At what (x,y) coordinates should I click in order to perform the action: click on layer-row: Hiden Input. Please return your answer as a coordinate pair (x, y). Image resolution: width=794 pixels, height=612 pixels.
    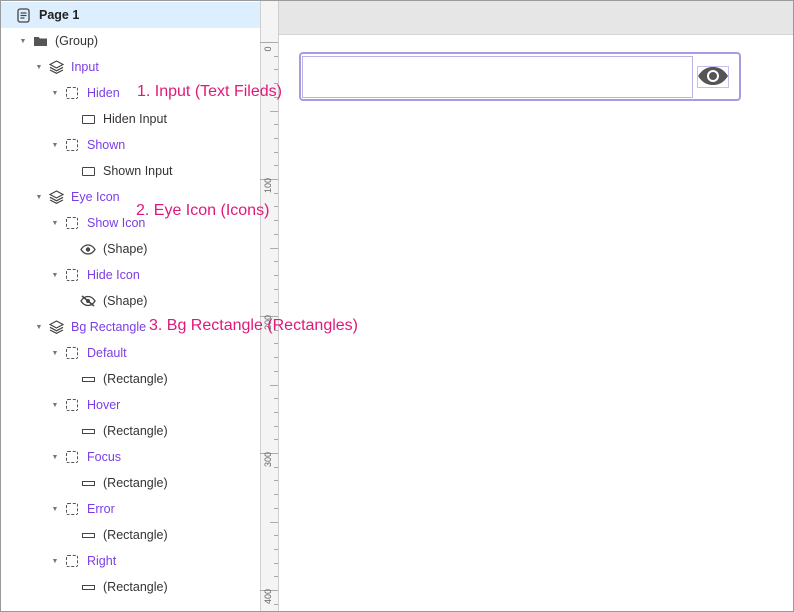
    Looking at the image, I should click on (130, 119).